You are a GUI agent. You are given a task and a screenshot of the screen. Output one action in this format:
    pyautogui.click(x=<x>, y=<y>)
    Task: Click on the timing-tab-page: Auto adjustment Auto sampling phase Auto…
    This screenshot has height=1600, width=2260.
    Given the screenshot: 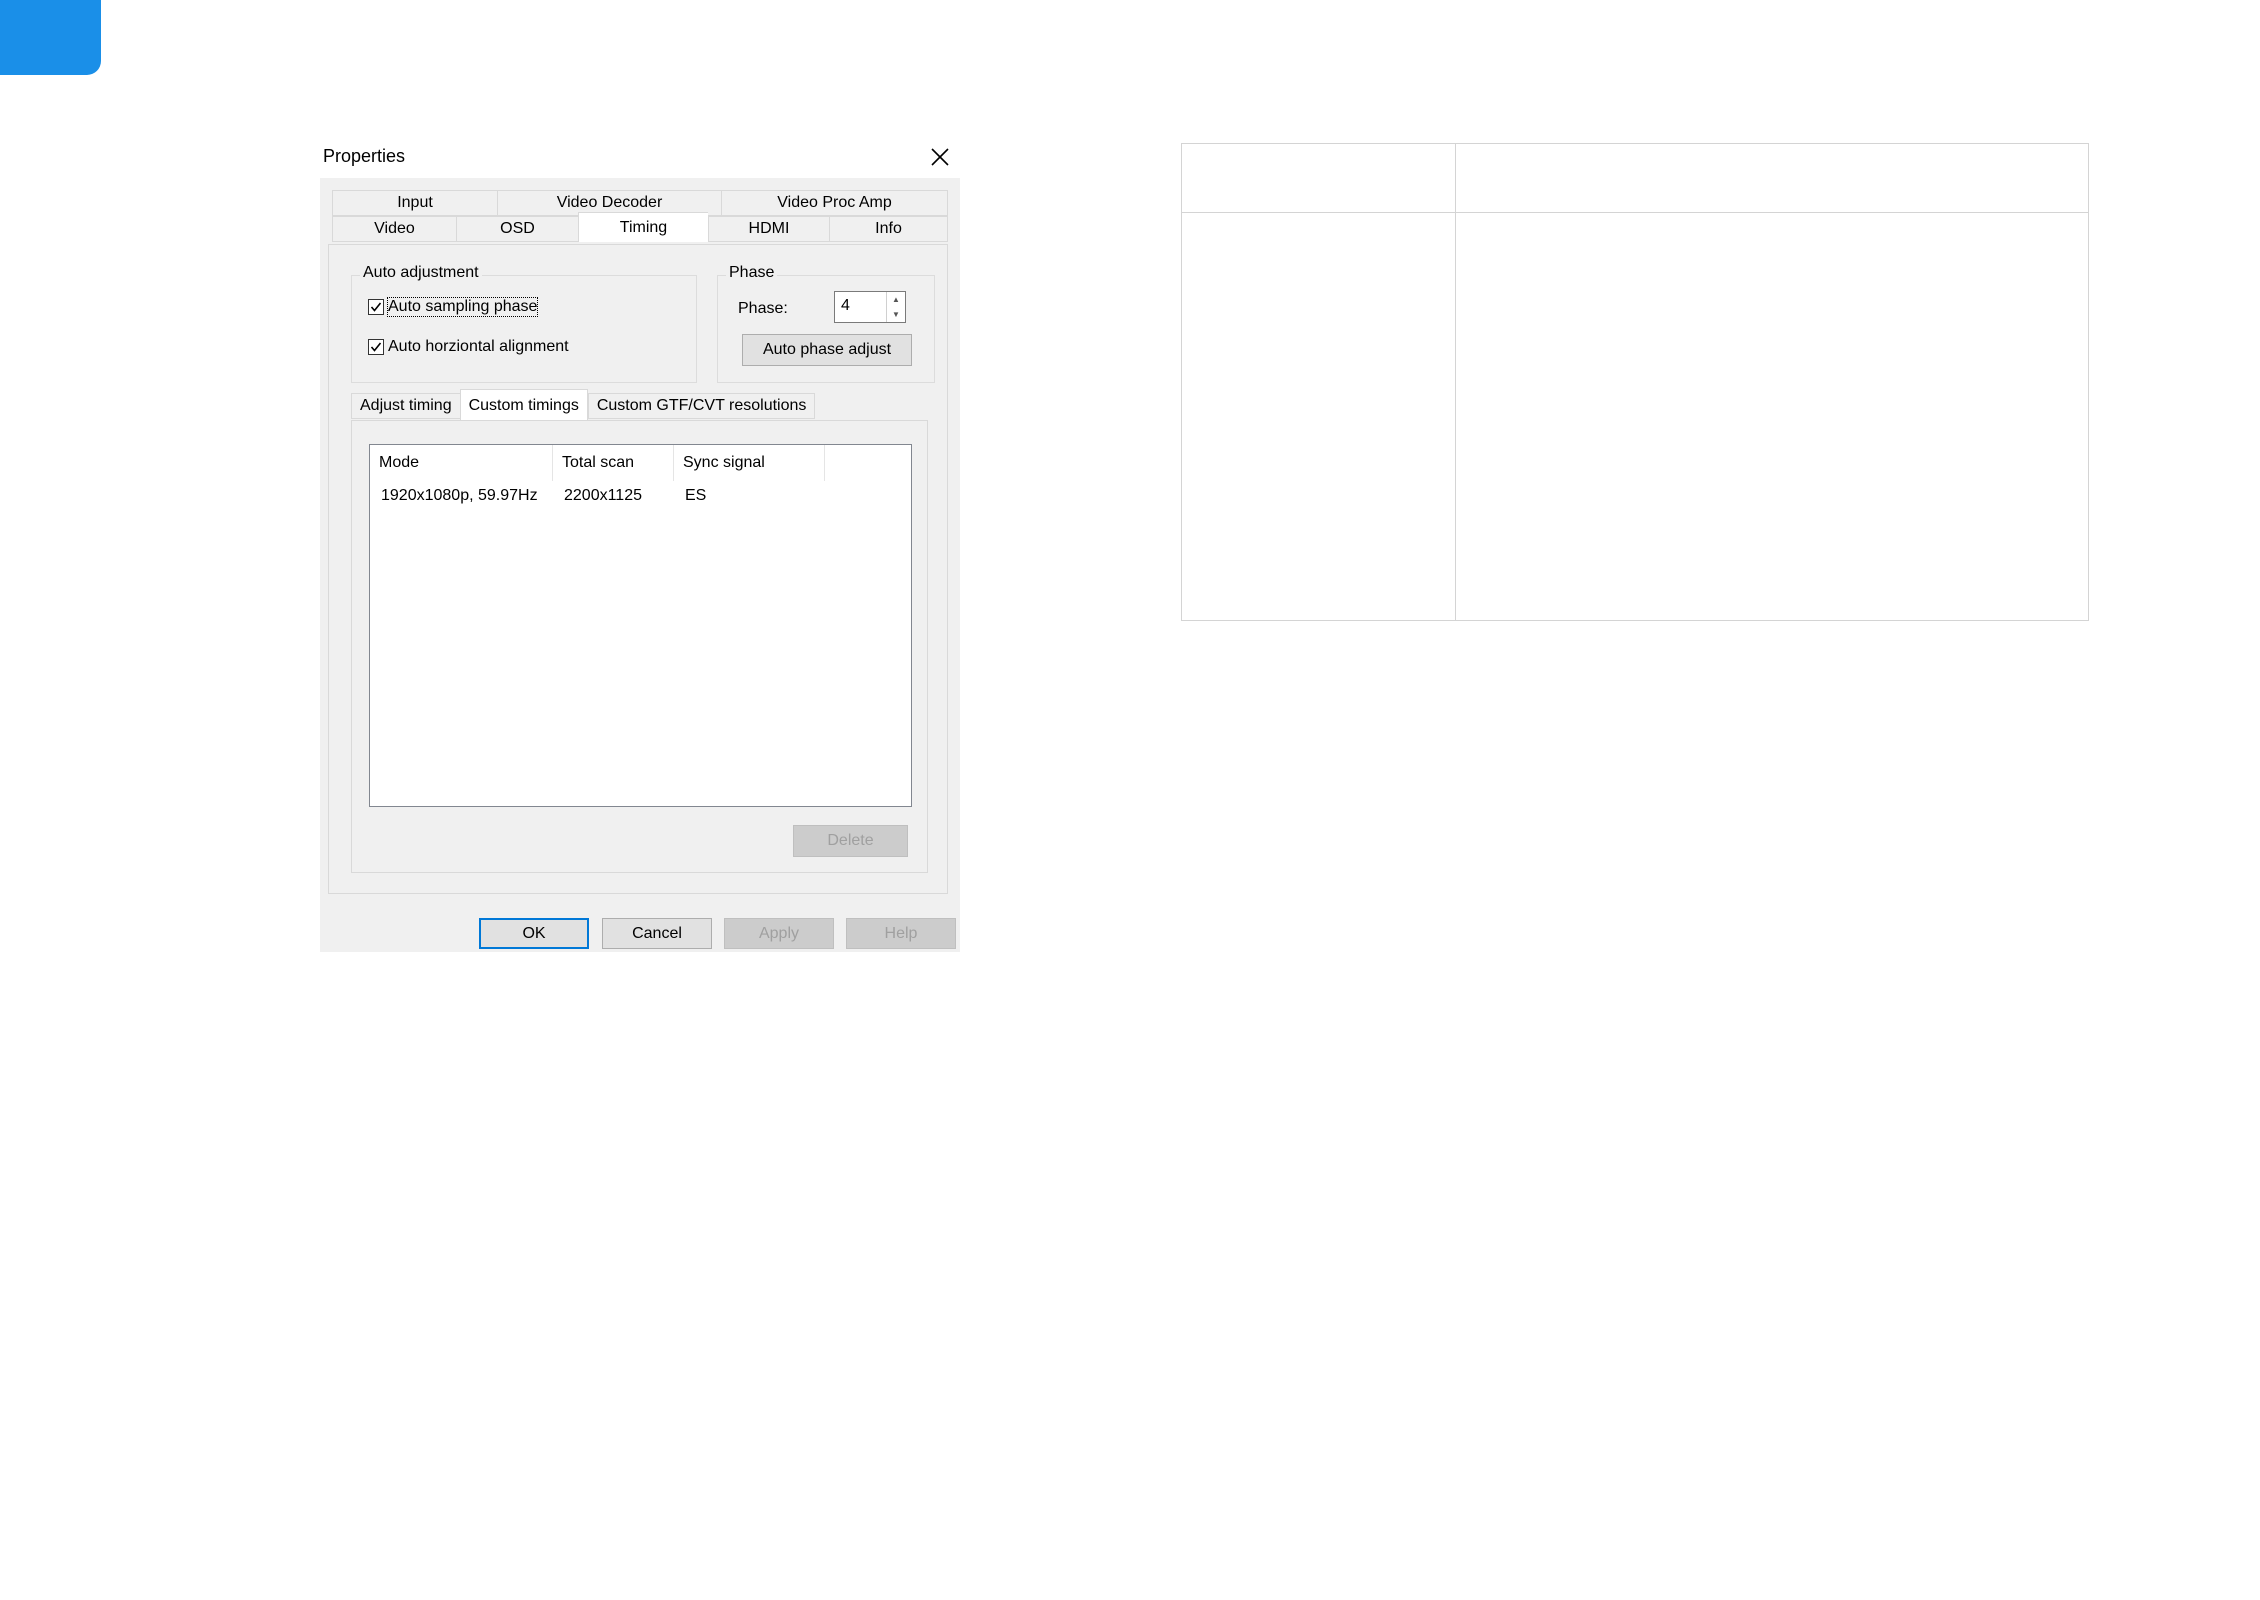 What is the action you would take?
    pyautogui.click(x=638, y=569)
    